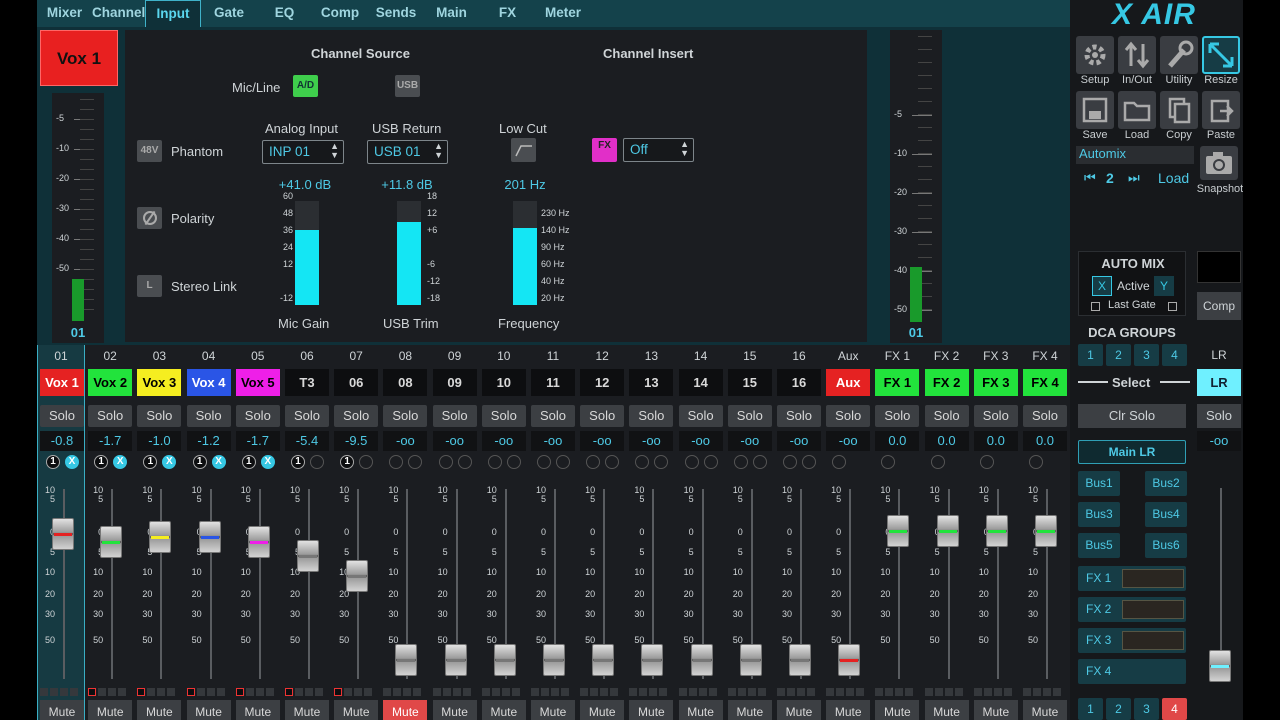  Describe the element at coordinates (149, 218) in the screenshot. I see `polarity-button` at that location.